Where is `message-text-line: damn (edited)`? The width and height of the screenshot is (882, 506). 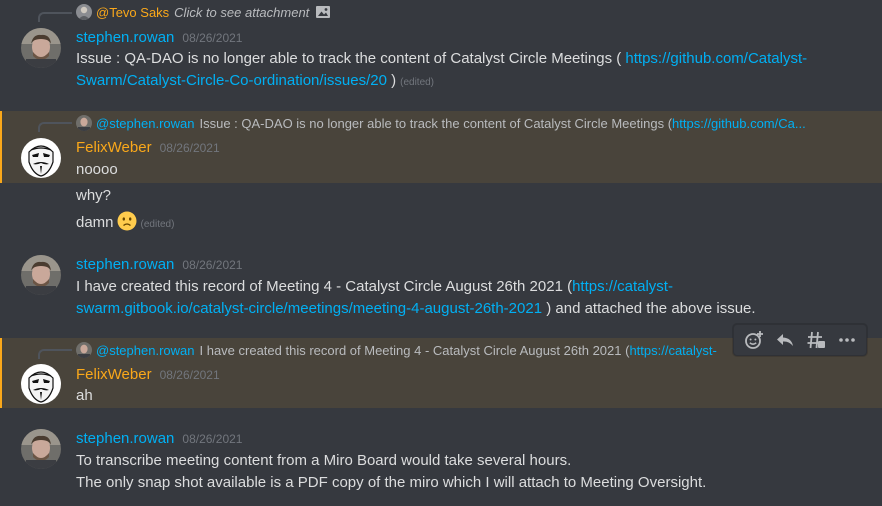
message-text-line: damn (edited) is located at coordinates (125, 223).